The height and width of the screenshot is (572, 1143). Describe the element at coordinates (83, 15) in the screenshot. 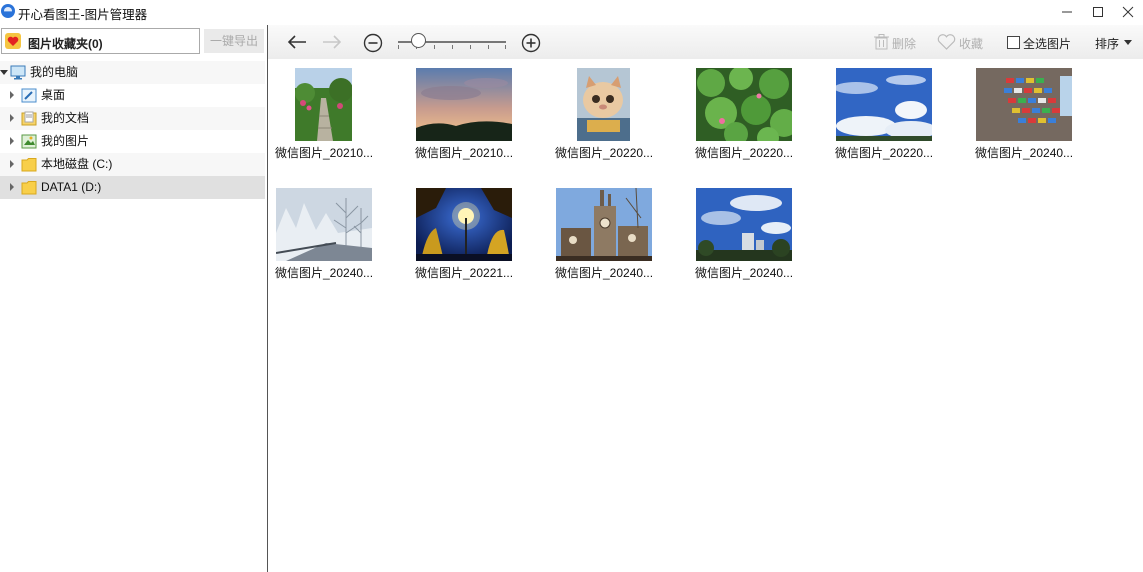

I see `window-title: 开心看图王-图片管理器` at that location.